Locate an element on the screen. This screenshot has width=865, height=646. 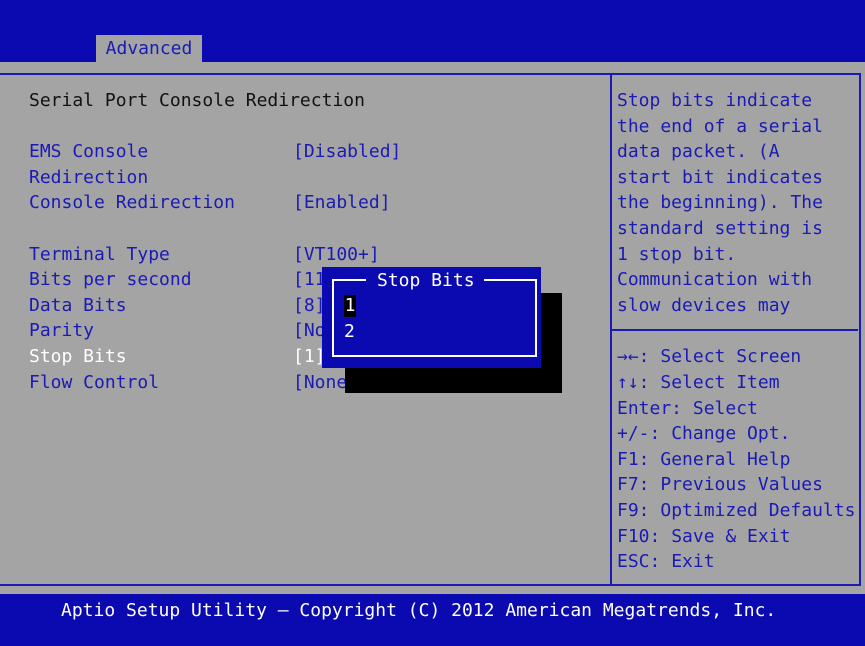
key-name: +/-: is located at coordinates (639, 433).